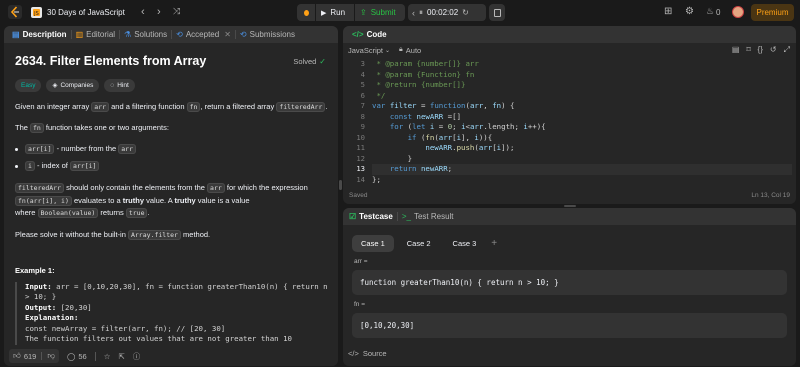 This screenshot has width=800, height=367. What do you see at coordinates (569, 325) in the screenshot?
I see `testcase-input-2: [0,10,20,30]` at bounding box center [569, 325].